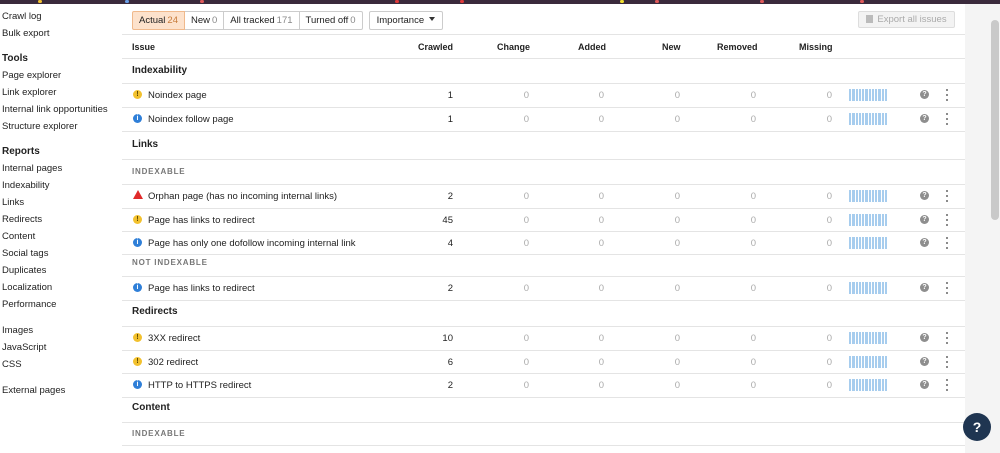 This screenshot has width=1000, height=453. Describe the element at coordinates (61, 270) in the screenshot. I see `sidebar-item-duplicates: Duplicates` at that location.